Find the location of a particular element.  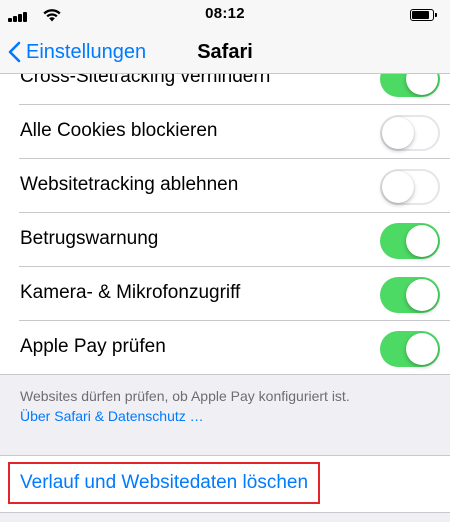

do-not-track-toggle is located at coordinates (410, 187).